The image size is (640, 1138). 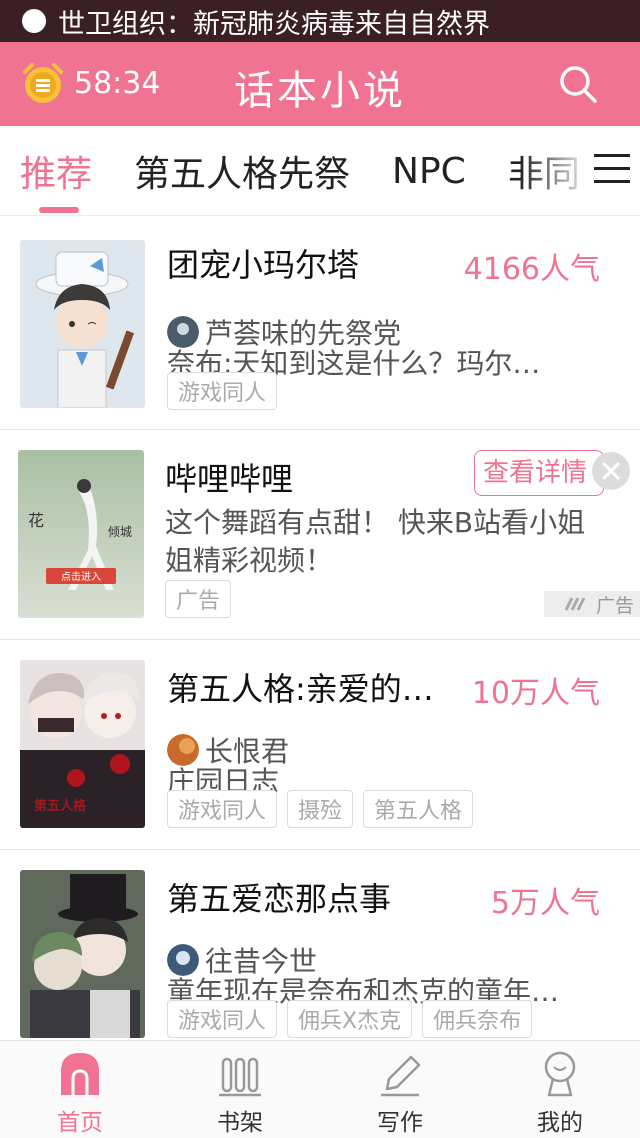 I want to click on notification-text: 世卫组织：新冠肺炎病毒来自自然界, so click(x=274, y=24).